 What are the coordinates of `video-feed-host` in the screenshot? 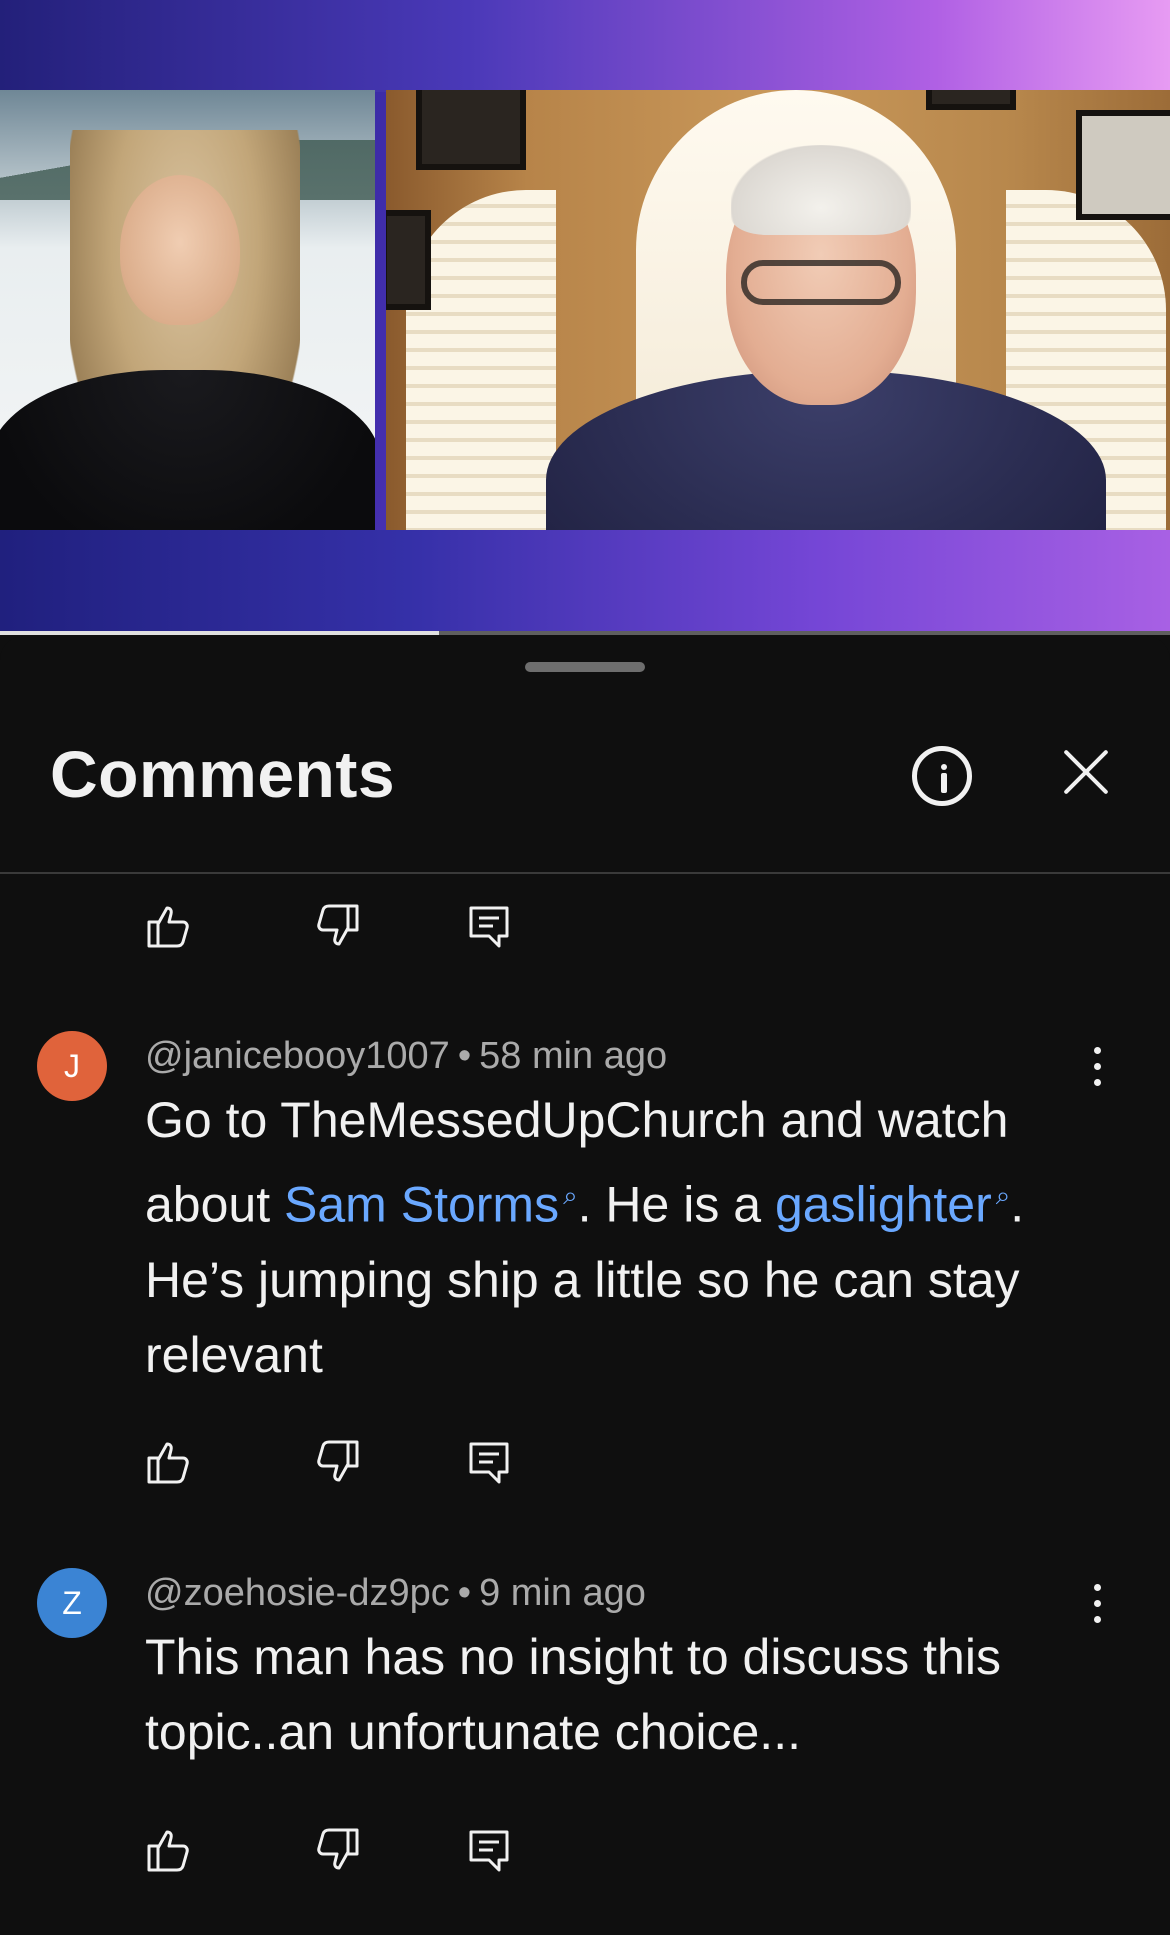 It's located at (187, 310).